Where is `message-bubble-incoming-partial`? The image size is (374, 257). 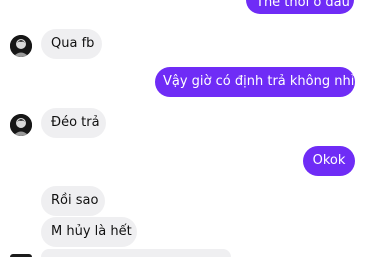 message-bubble-incoming-partial is located at coordinates (136, 253).